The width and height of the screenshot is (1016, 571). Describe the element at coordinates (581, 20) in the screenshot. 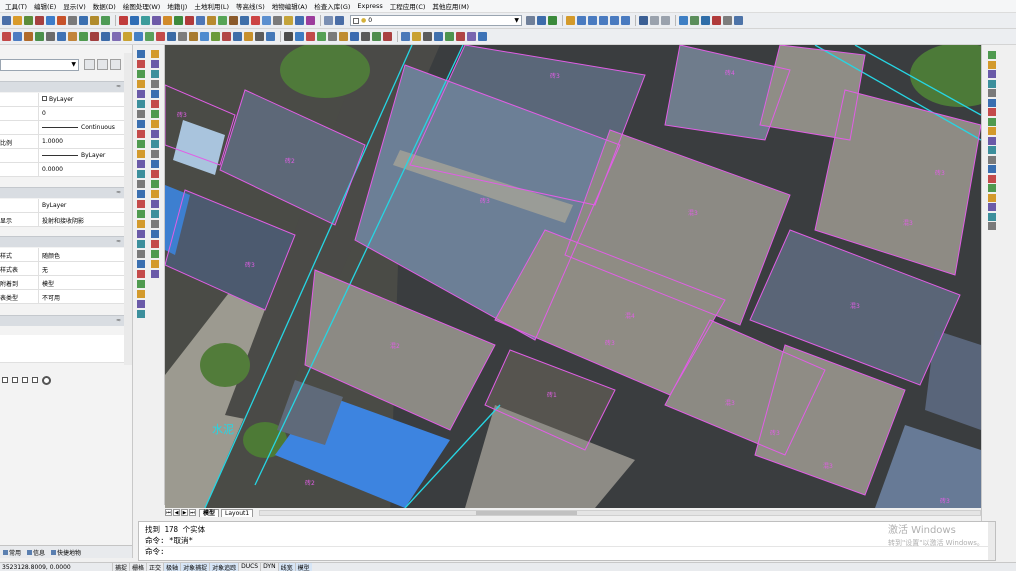

I see `zoom-realtime-icon` at that location.